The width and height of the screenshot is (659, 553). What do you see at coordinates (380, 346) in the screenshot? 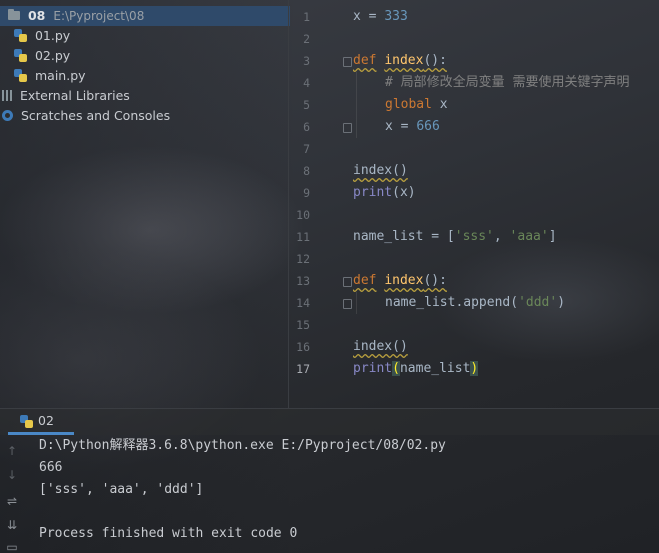
I see `code-line-16: index()` at bounding box center [380, 346].